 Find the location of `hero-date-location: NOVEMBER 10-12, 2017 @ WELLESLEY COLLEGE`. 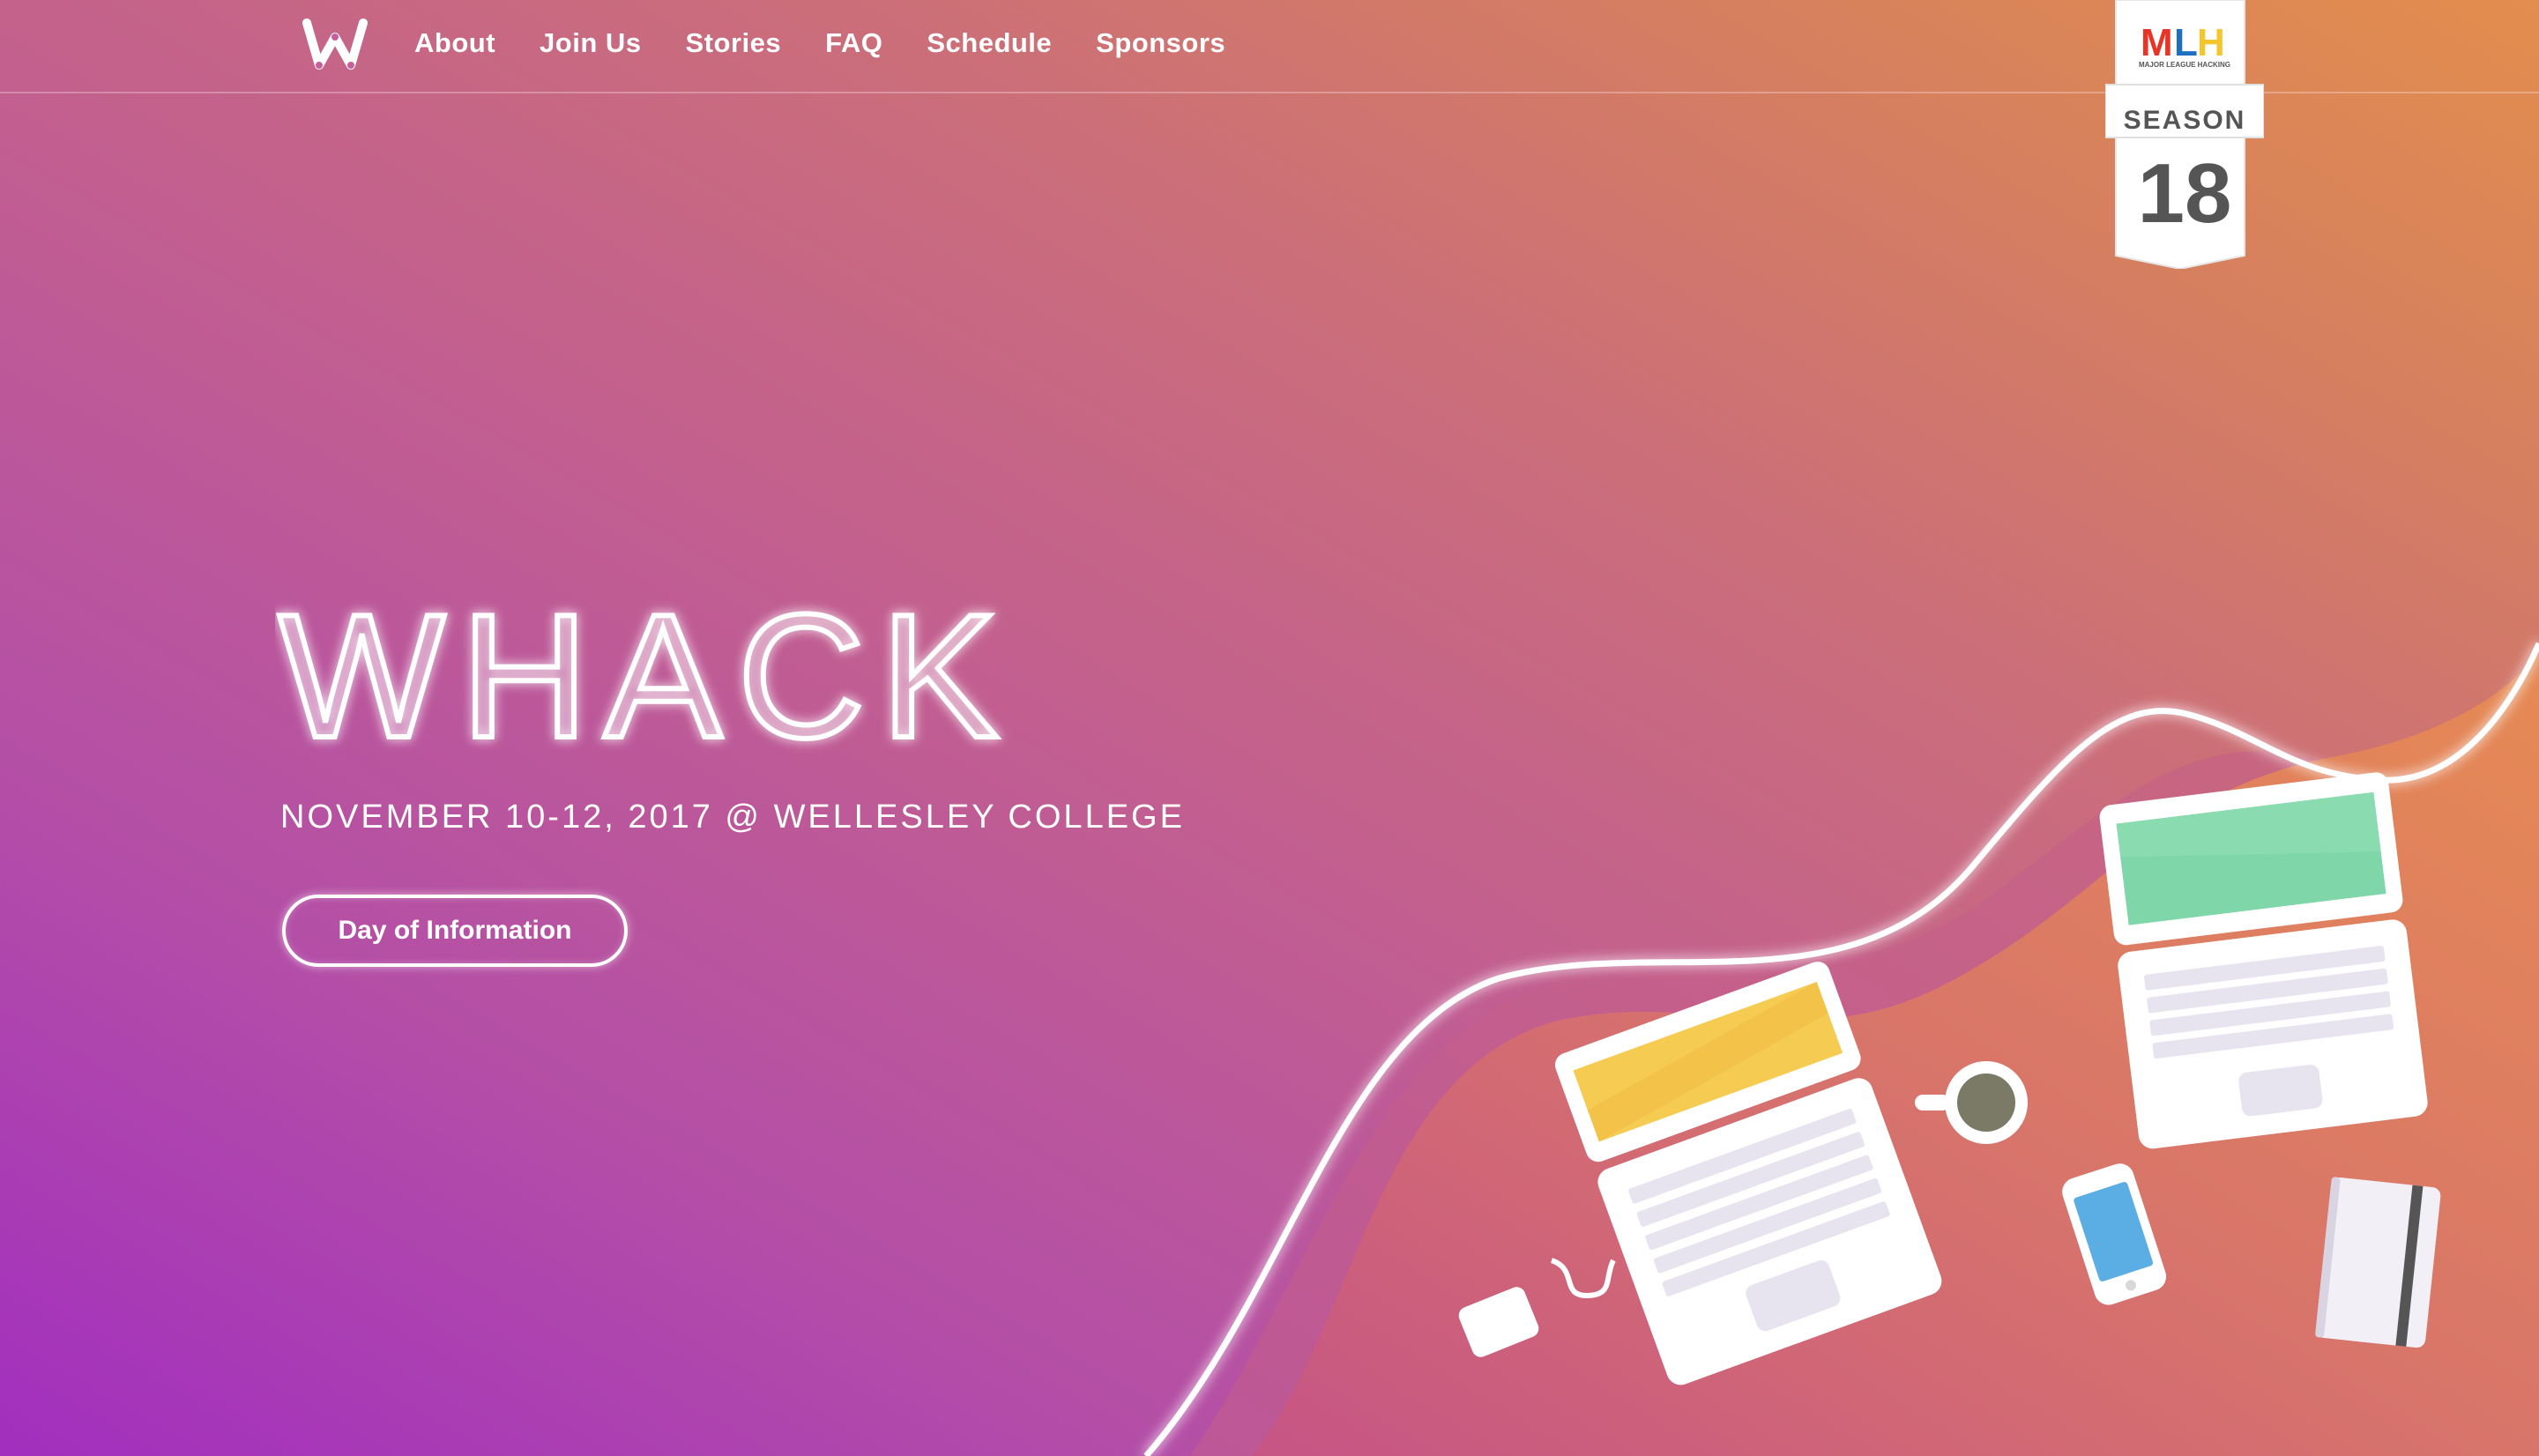

hero-date-location: NOVEMBER 10-12, 2017 @ WELLESLEY COLLEGE is located at coordinates (732, 817).